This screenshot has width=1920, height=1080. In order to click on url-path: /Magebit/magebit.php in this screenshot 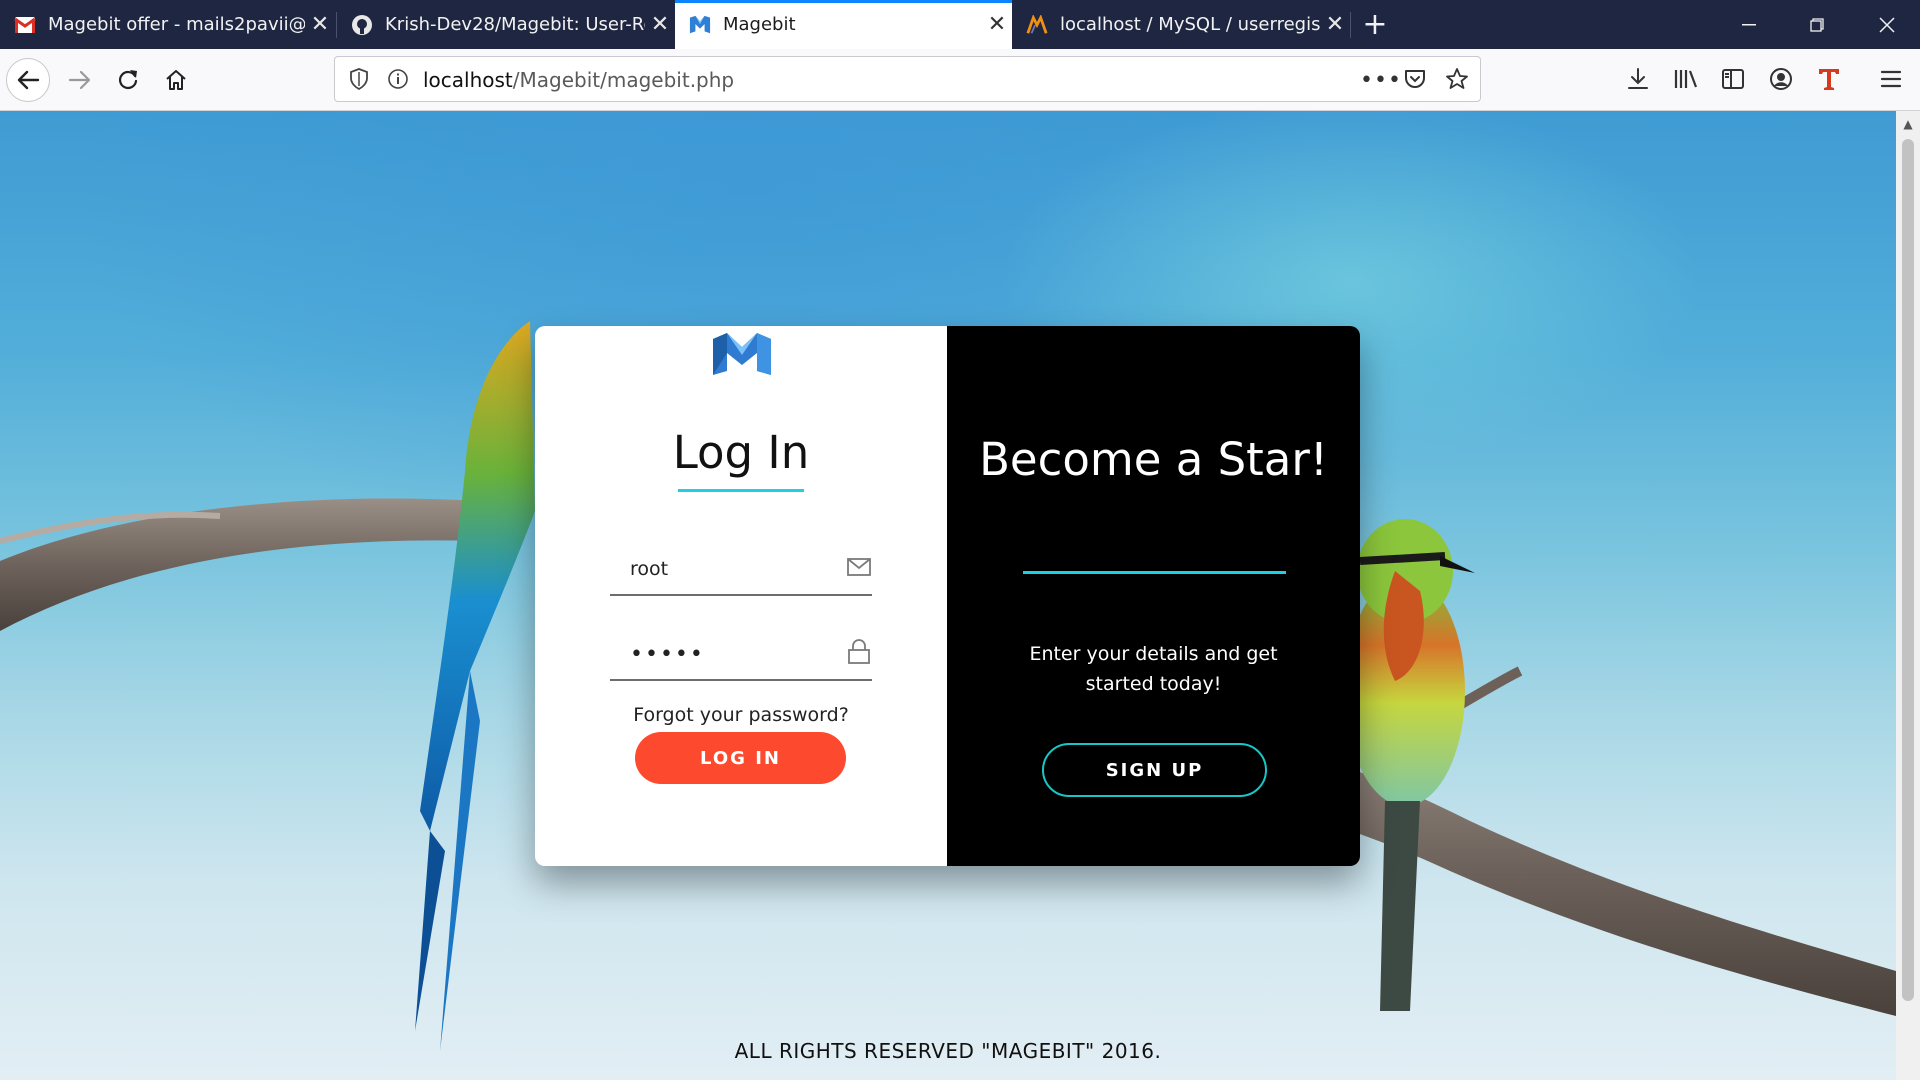, I will do `click(623, 80)`.